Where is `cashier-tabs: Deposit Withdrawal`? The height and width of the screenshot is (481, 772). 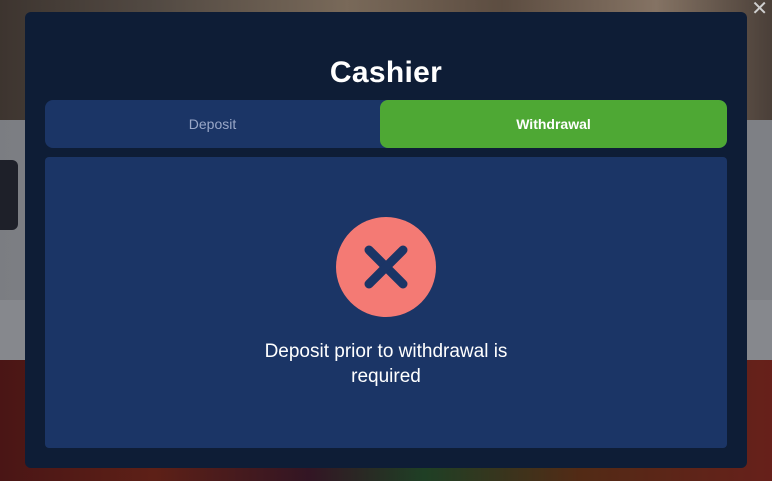 cashier-tabs: Deposit Withdrawal is located at coordinates (386, 124).